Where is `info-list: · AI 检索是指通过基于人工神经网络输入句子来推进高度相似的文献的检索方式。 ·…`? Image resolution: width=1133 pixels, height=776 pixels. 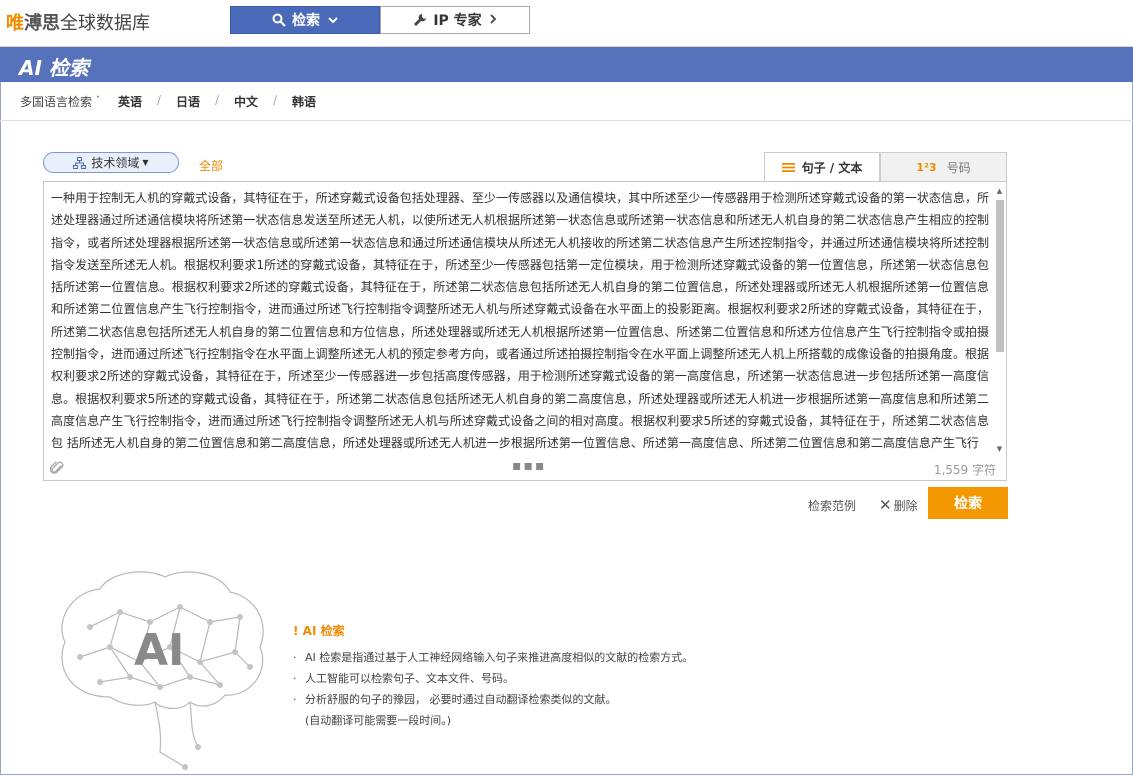 info-list: · AI 检索是指通过基于人工神经网络输入句子来推进高度相似的文献的检索方式。 ·… is located at coordinates (493, 689).